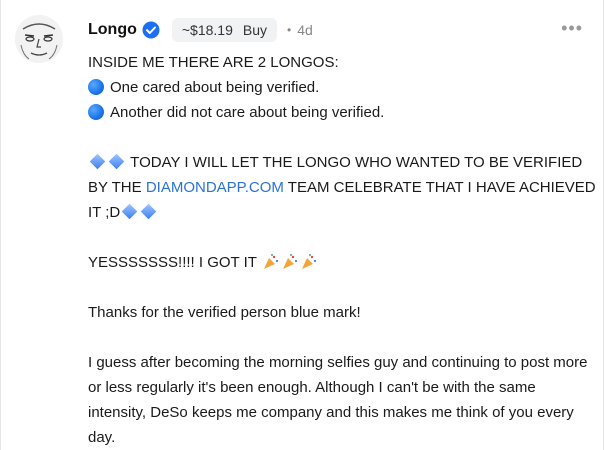 Image resolution: width=604 pixels, height=450 pixels. What do you see at coordinates (213, 62) in the screenshot?
I see `post-line: INSIDE ME THERE ARE 2 LONGOS:` at bounding box center [213, 62].